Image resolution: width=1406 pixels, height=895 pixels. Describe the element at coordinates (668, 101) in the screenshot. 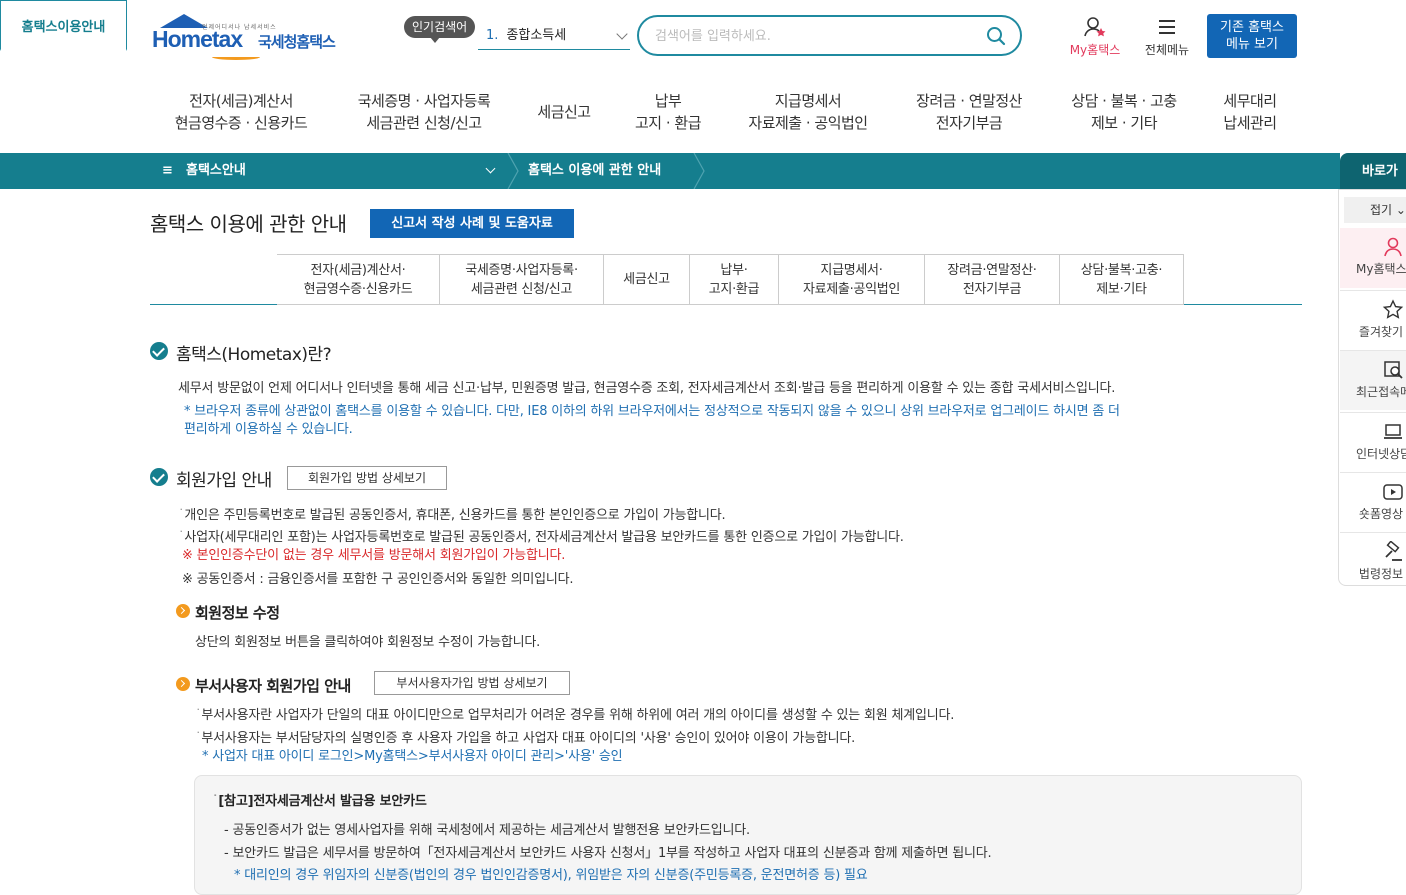

I see `gnb-label-1: 납부` at that location.